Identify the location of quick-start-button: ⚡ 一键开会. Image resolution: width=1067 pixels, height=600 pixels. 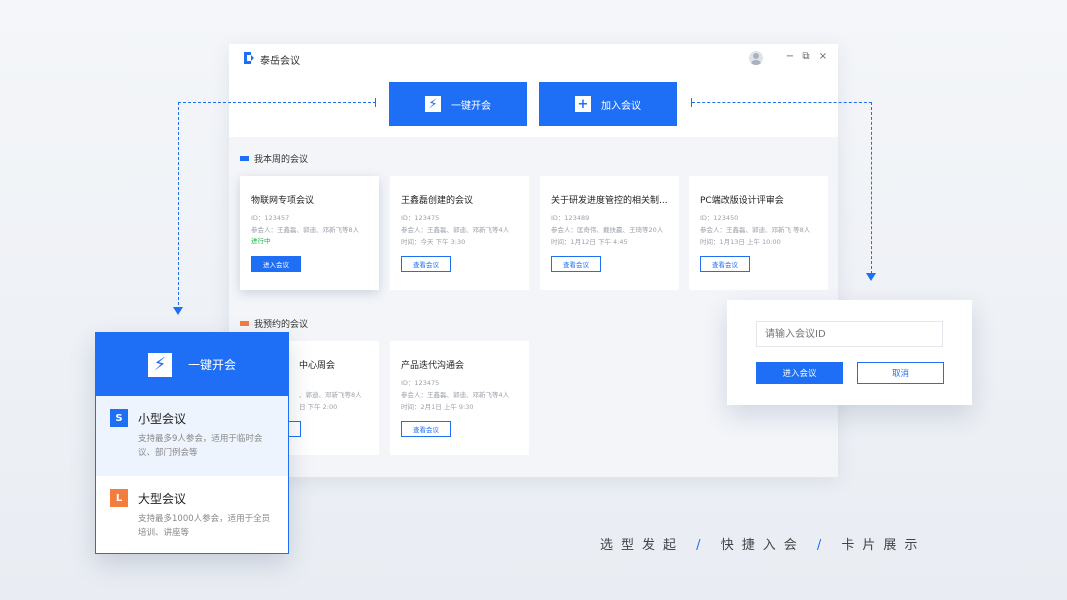
(458, 104).